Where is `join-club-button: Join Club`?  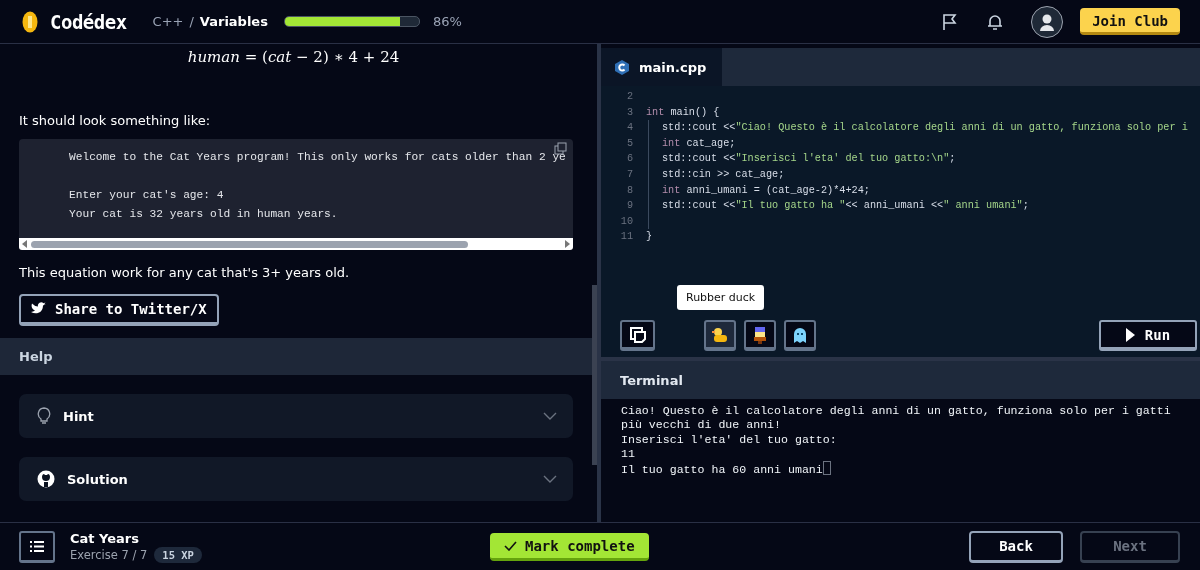 join-club-button: Join Club is located at coordinates (1130, 21).